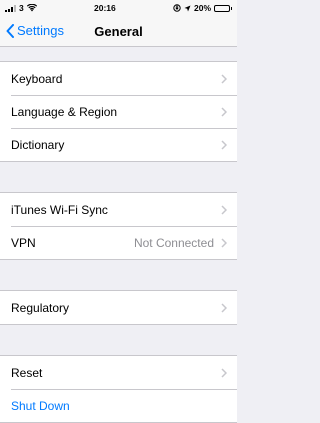 This screenshot has height=423, width=320. I want to click on status-left: 3, so click(21, 8).